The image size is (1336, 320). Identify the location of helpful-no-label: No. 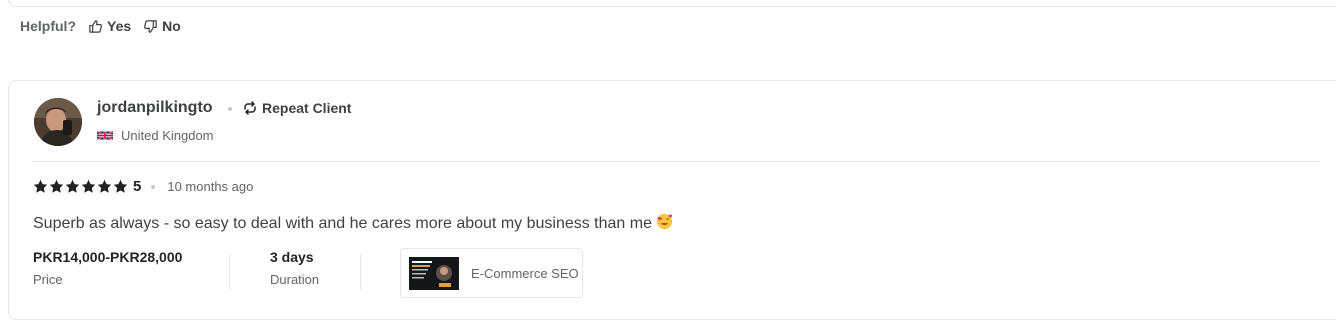
(171, 26).